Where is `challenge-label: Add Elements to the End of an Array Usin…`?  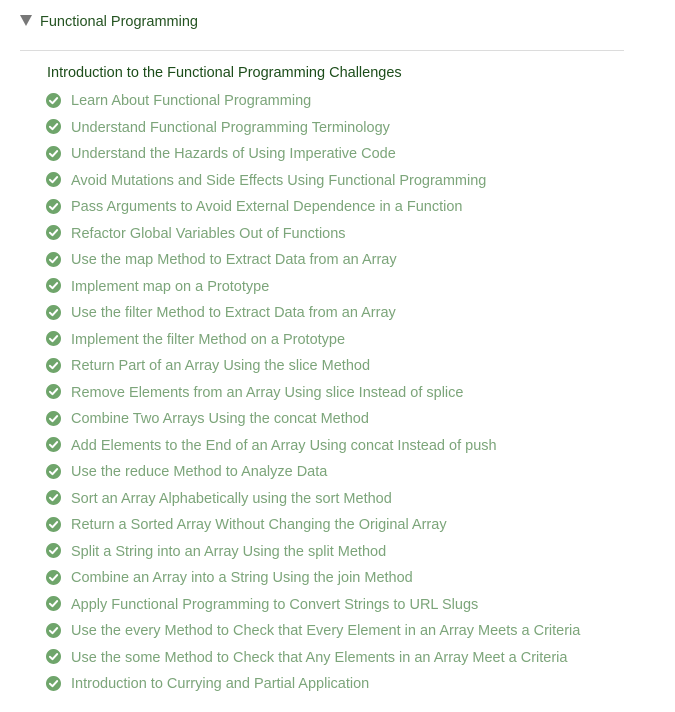 challenge-label: Add Elements to the End of an Array Usin… is located at coordinates (284, 445).